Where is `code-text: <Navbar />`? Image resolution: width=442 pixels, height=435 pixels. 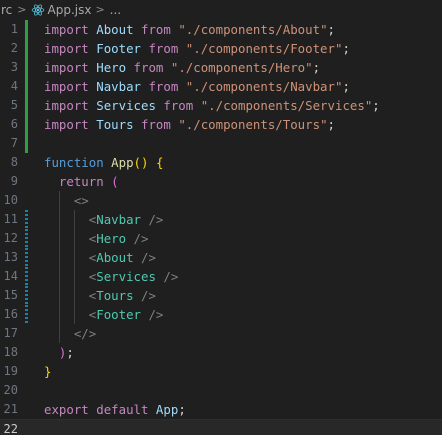 code-text: <Navbar /> is located at coordinates (104, 219).